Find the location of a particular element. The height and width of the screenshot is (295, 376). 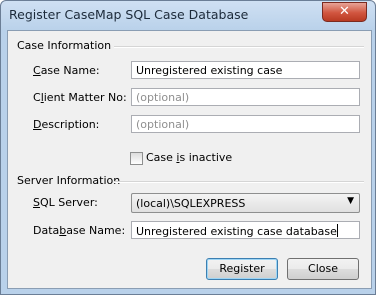

sql-server-dropdown: (local)\SQLEXPRESS ▼ is located at coordinates (245, 203).